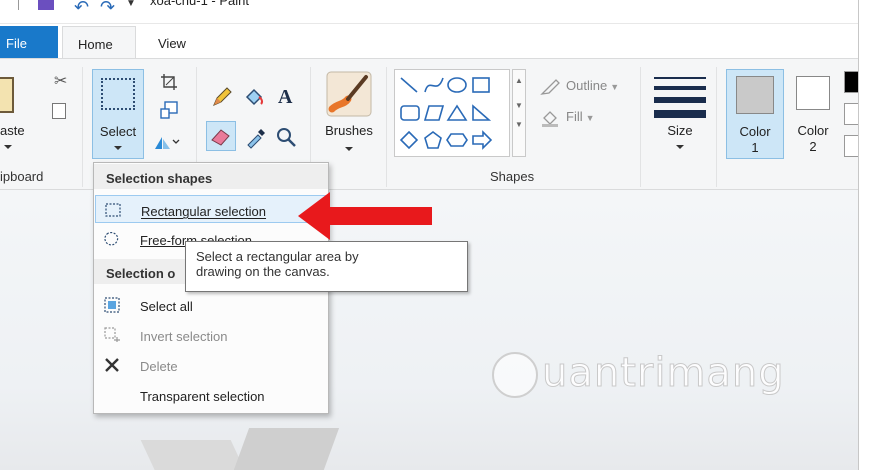 The width and height of the screenshot is (870, 470). What do you see at coordinates (131, 4) in the screenshot?
I see `customize-quick-access-icon: ▼` at bounding box center [131, 4].